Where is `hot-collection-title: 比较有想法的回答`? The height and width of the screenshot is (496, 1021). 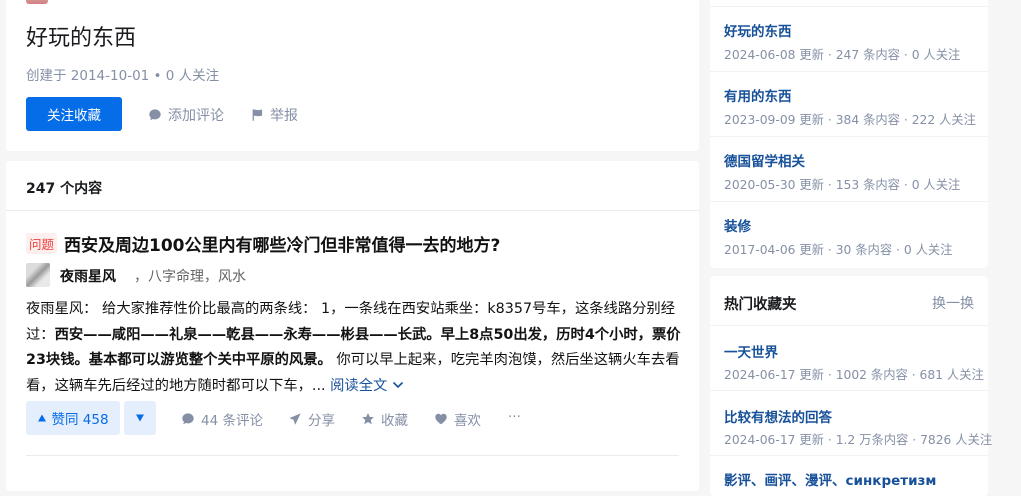 hot-collection-title: 比较有想法的回答 is located at coordinates (778, 416).